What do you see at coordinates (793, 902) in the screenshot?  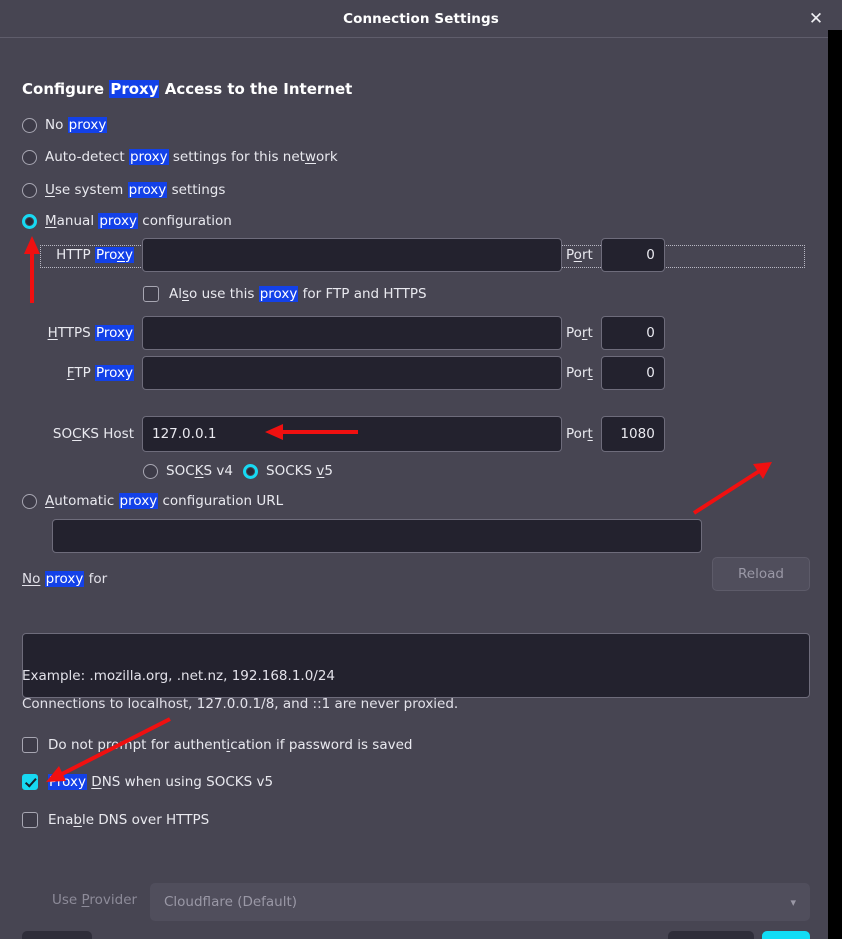 I see `chevron-down-icon: ▾` at bounding box center [793, 902].